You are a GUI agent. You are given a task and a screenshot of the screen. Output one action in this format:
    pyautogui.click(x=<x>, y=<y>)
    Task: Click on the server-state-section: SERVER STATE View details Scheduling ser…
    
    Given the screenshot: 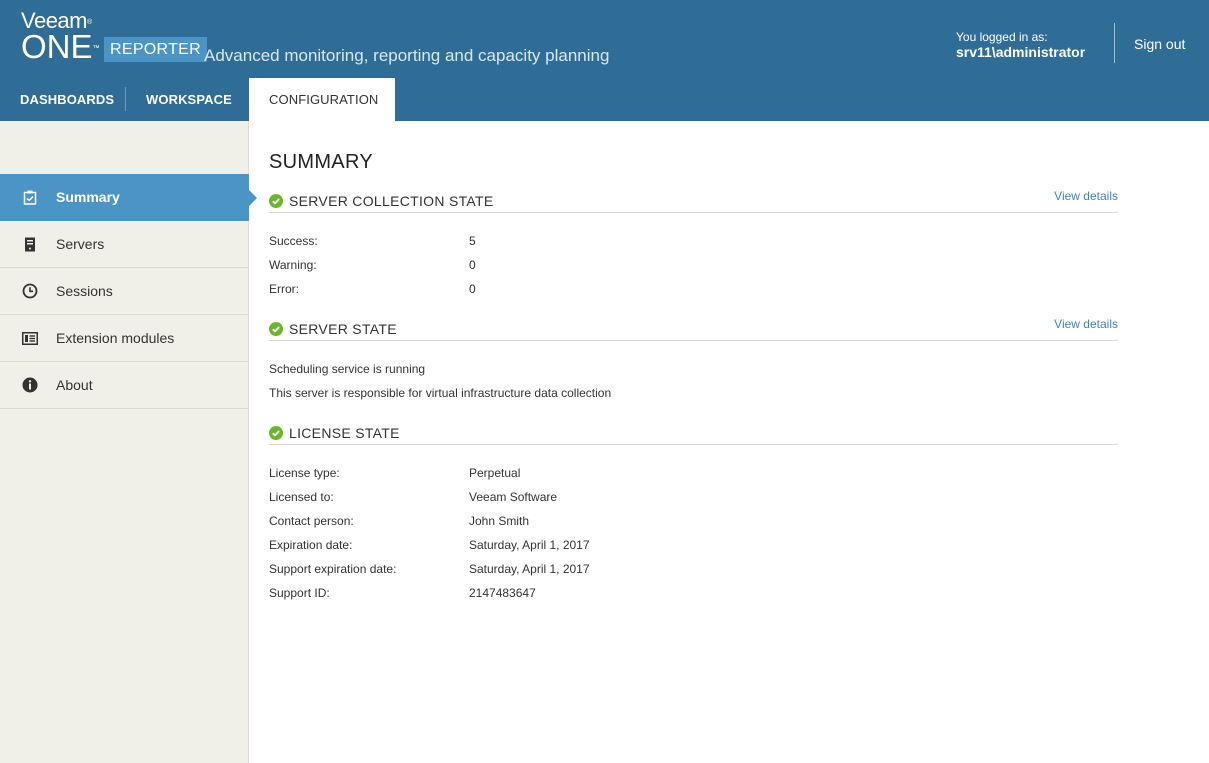 What is the action you would take?
    pyautogui.click(x=693, y=361)
    